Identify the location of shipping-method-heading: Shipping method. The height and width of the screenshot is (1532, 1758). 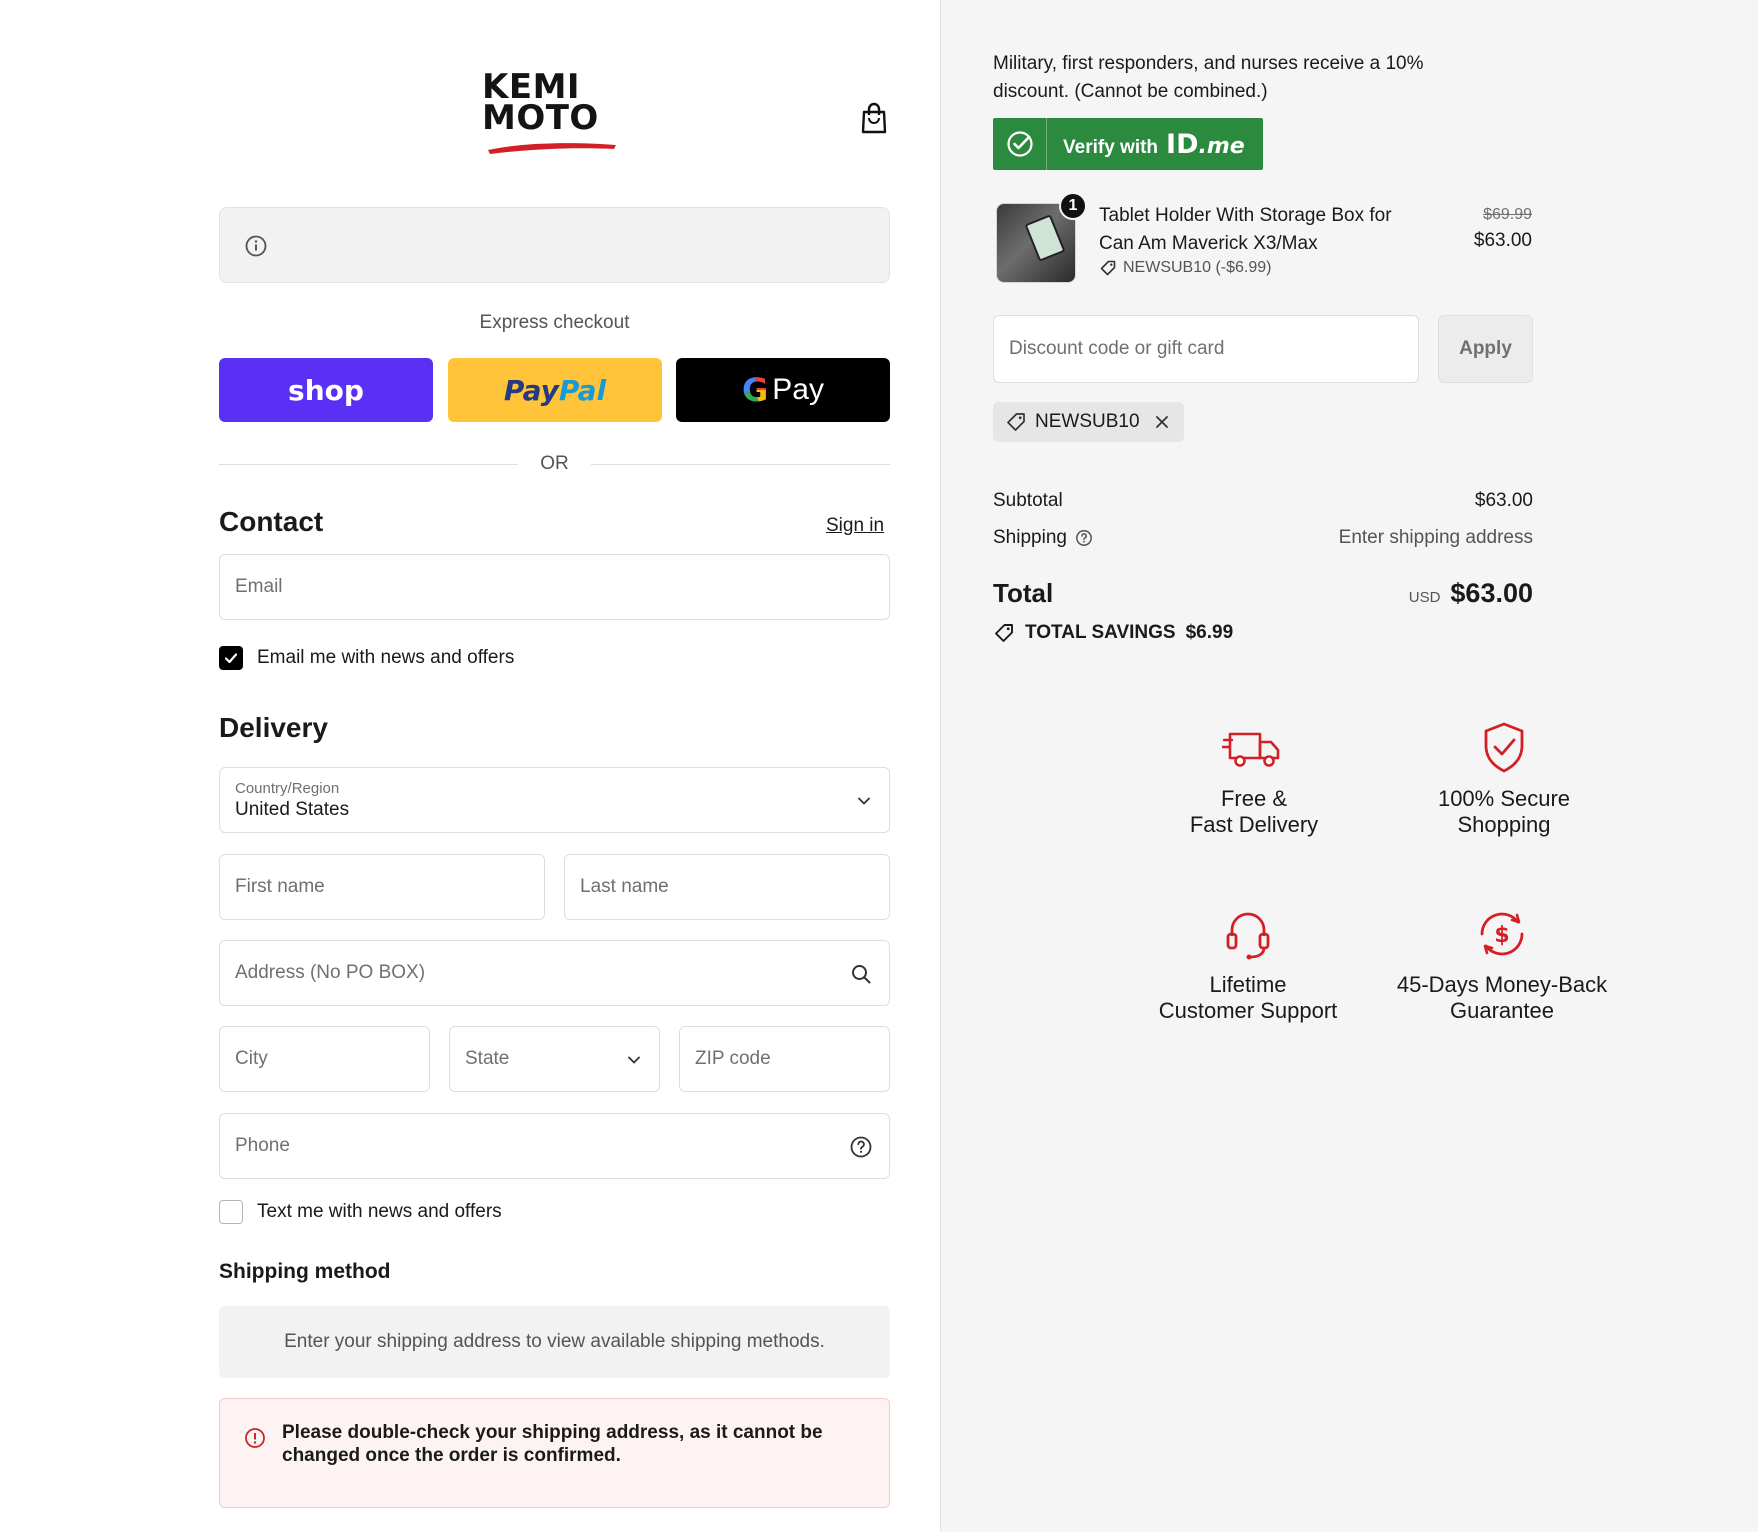
(305, 1271).